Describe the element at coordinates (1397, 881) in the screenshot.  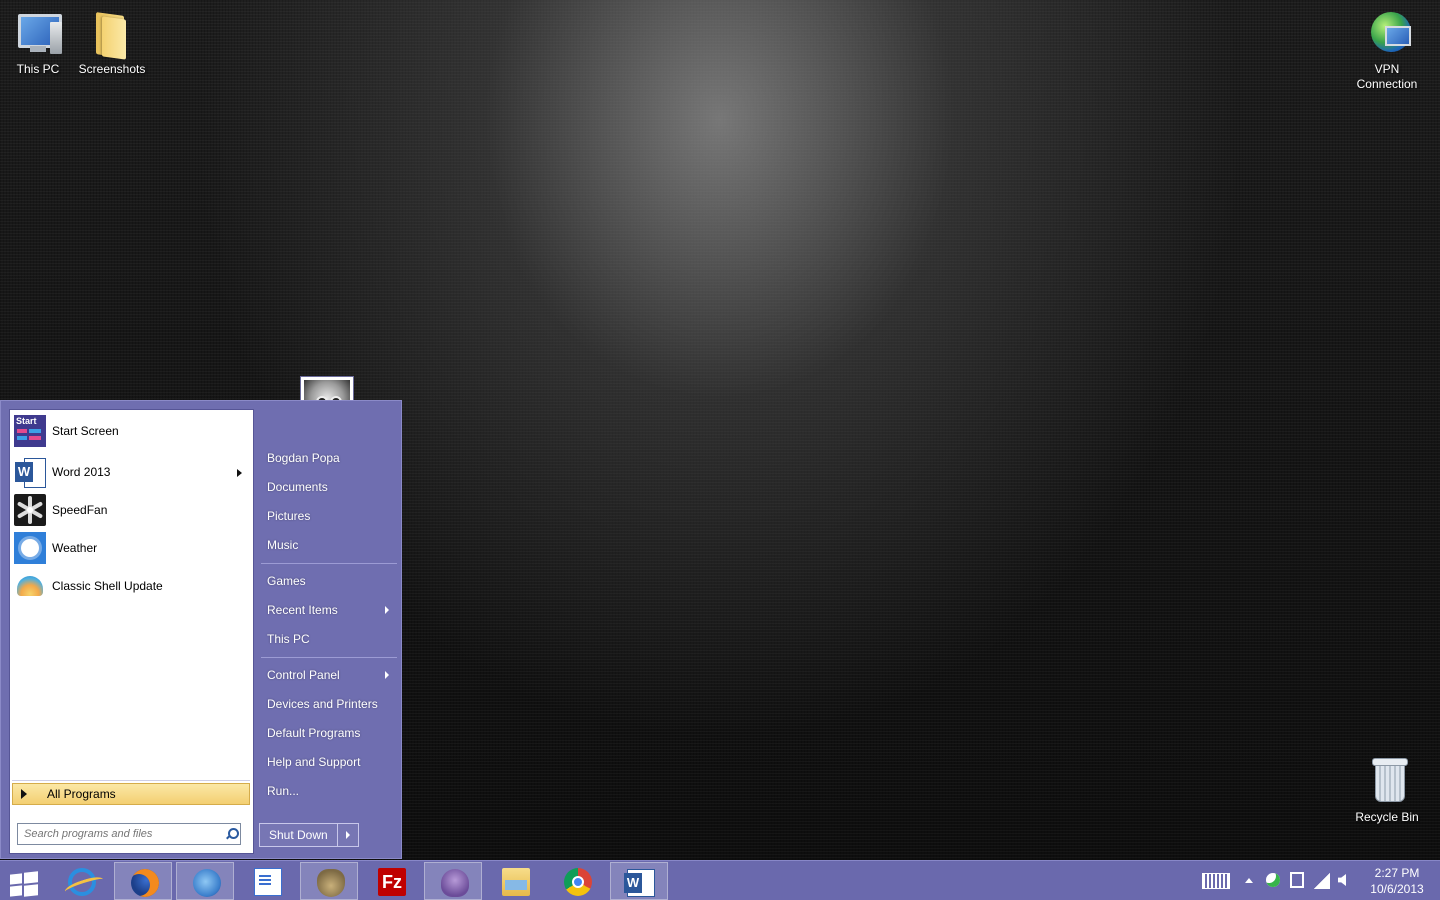
I see `system-clock: 2:27 PM 10/6/2013` at that location.